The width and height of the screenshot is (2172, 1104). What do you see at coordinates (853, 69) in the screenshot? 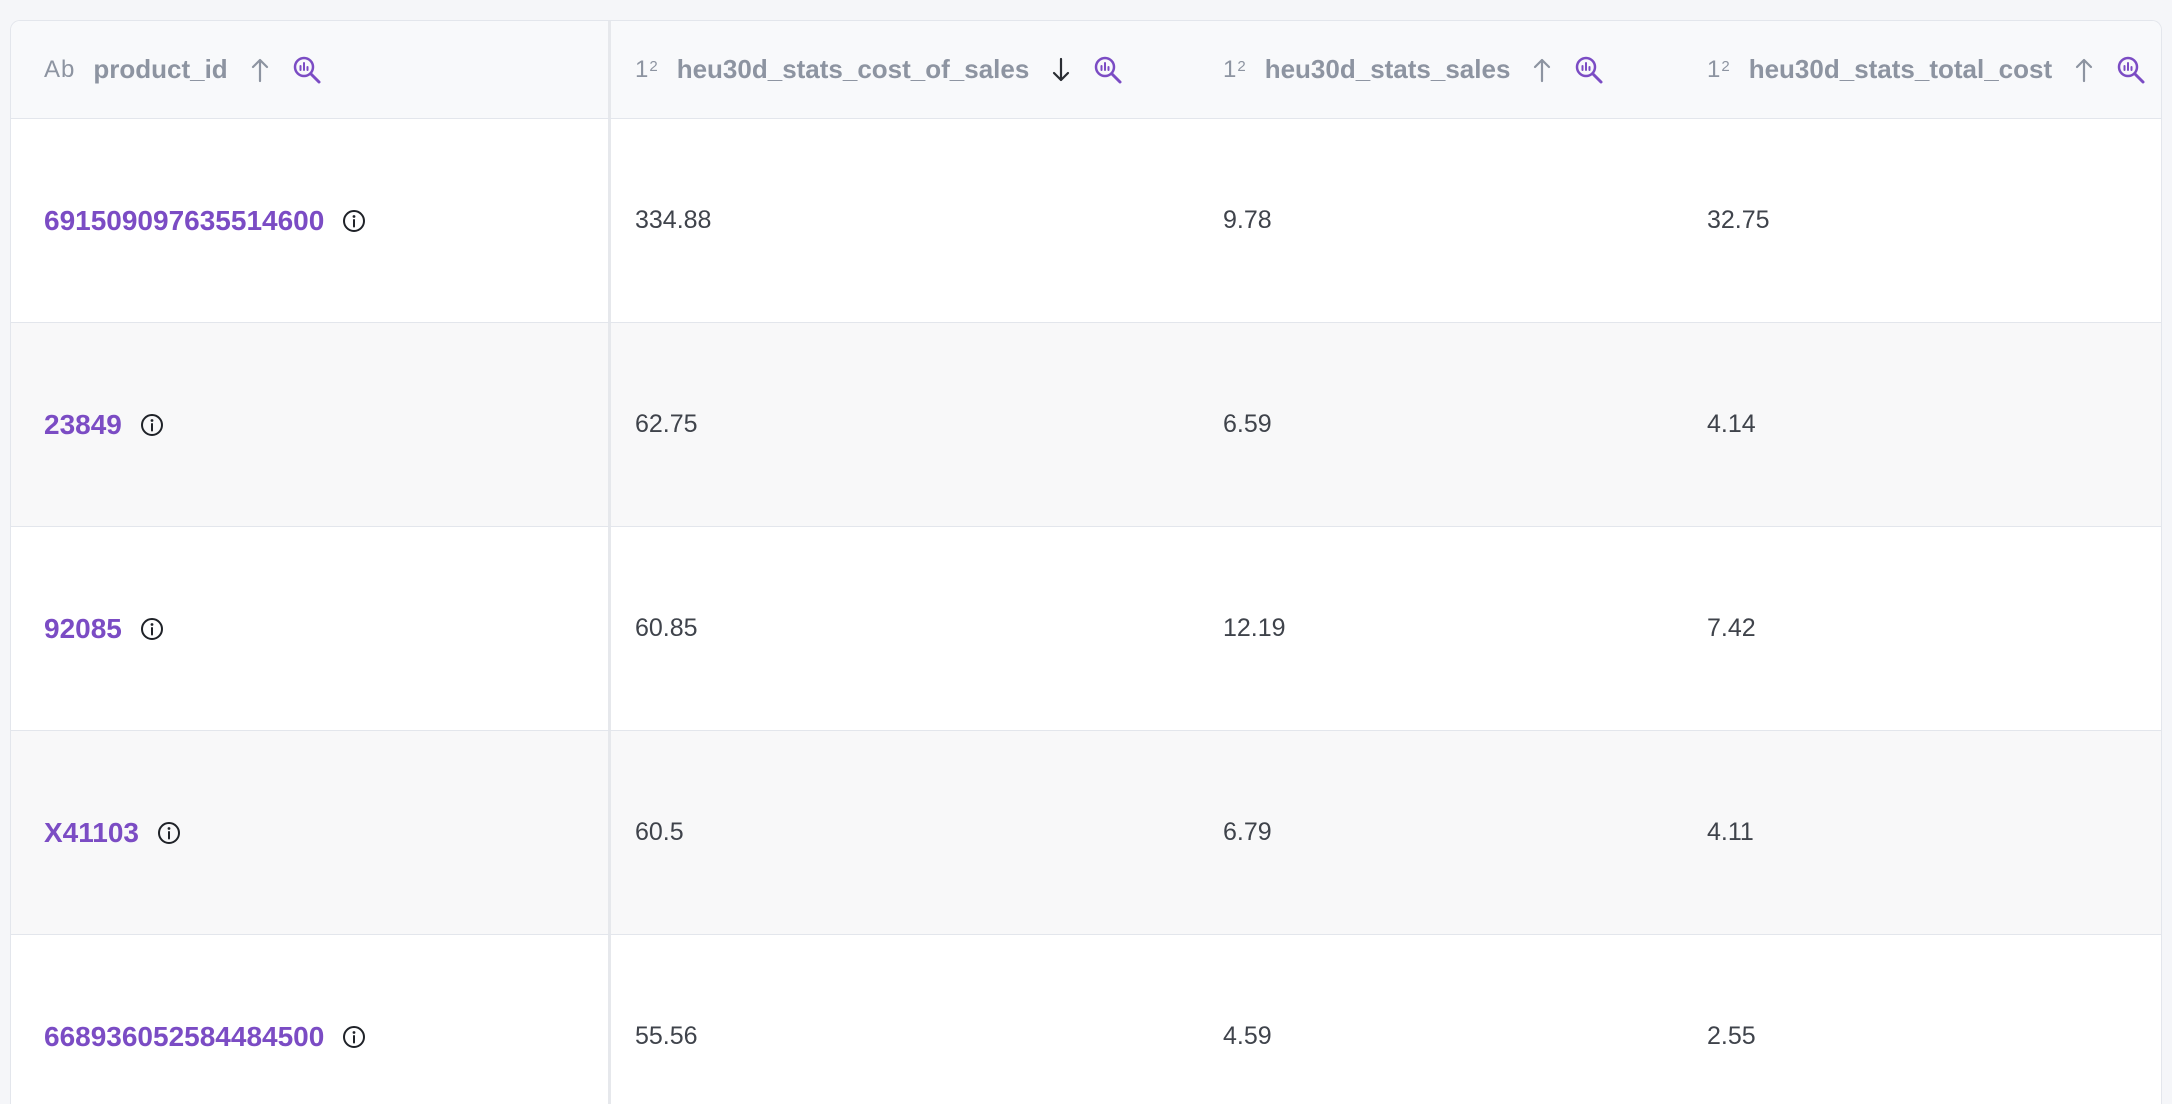
I see `column-label: heu30d_stats_cost_of_sales` at bounding box center [853, 69].